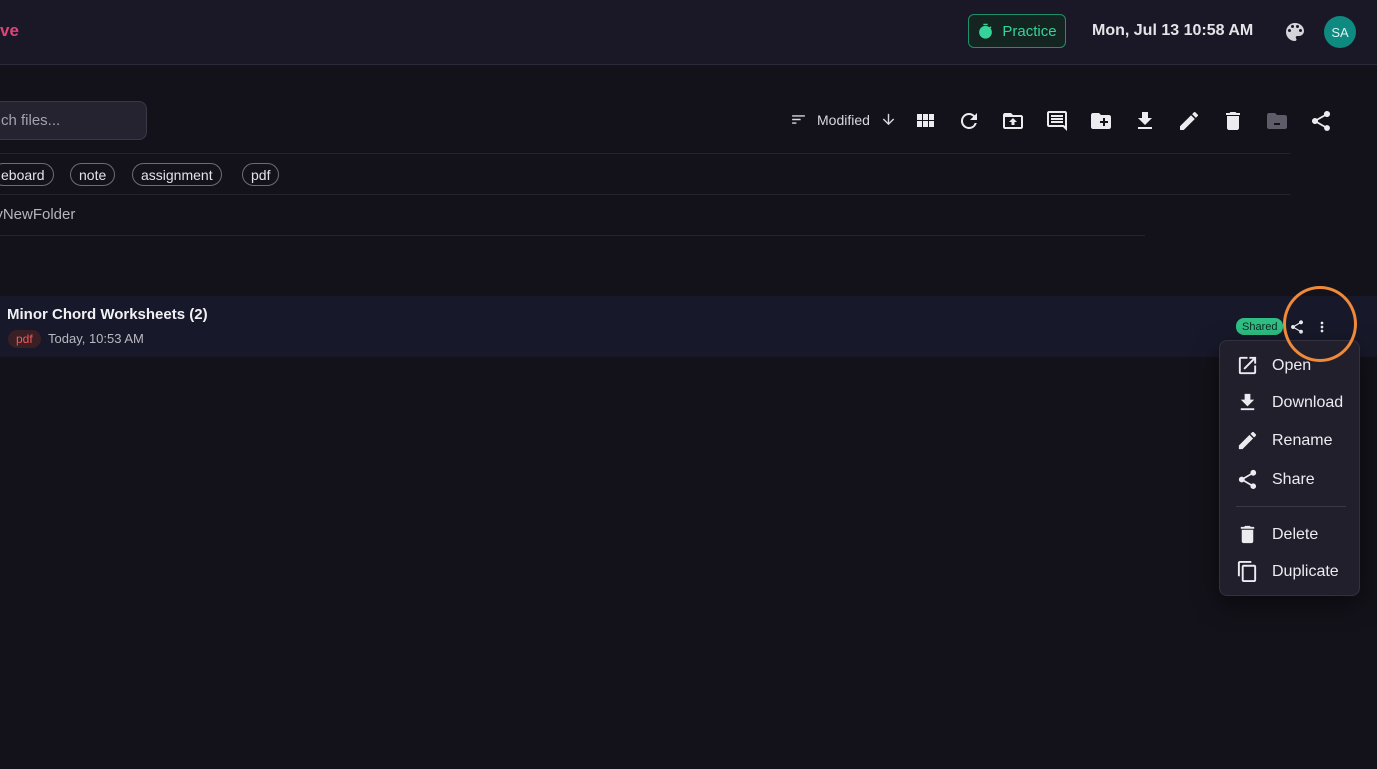  What do you see at coordinates (27, 174) in the screenshot?
I see `tag-chip: eboard` at bounding box center [27, 174].